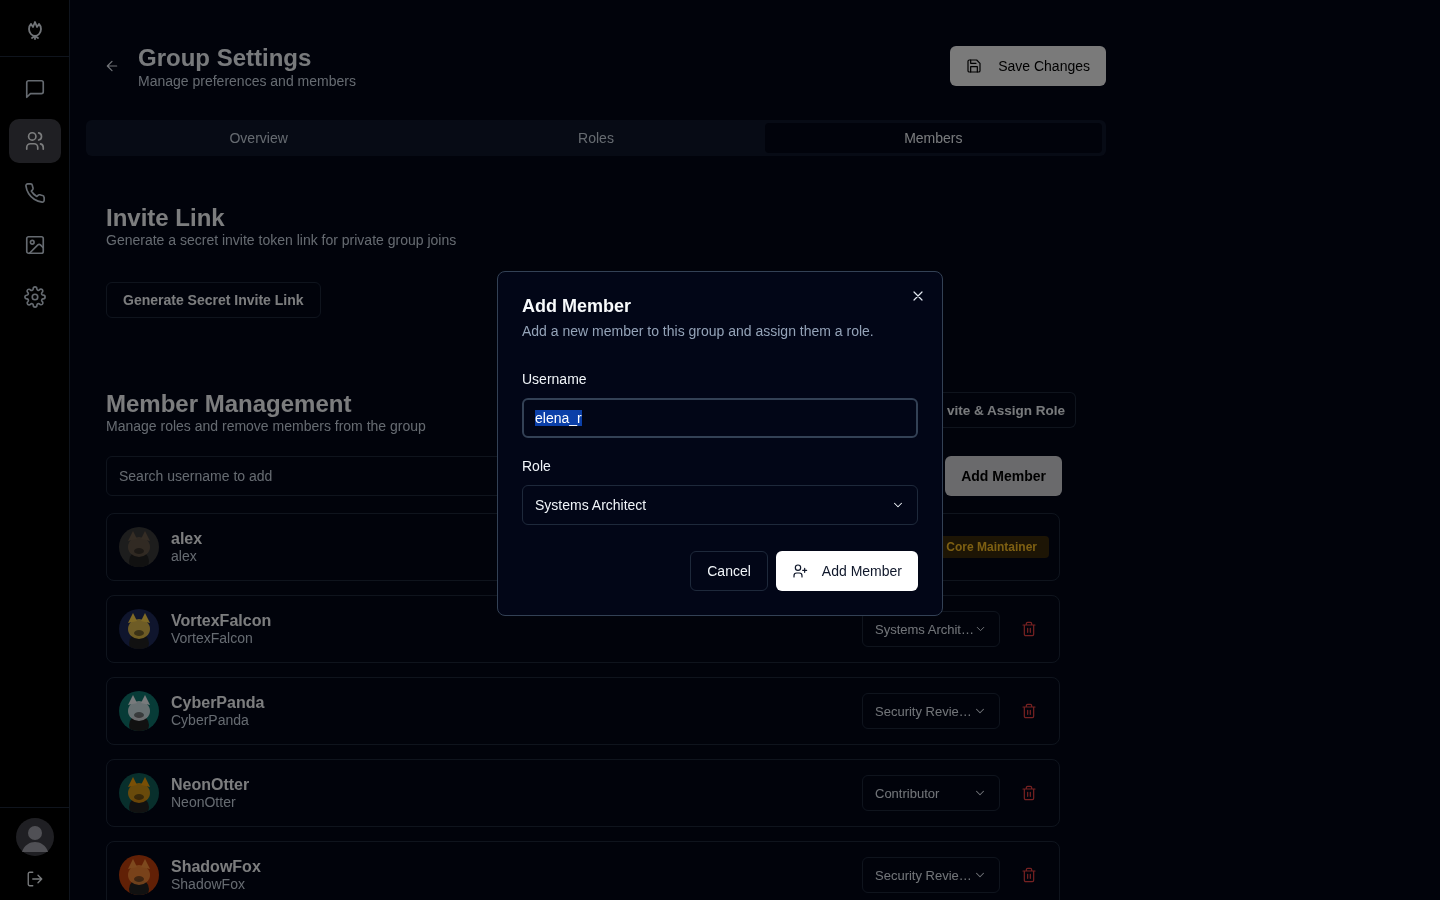 The width and height of the screenshot is (1440, 900). Describe the element at coordinates (221, 621) in the screenshot. I see `member-name: VortexFalcon` at that location.